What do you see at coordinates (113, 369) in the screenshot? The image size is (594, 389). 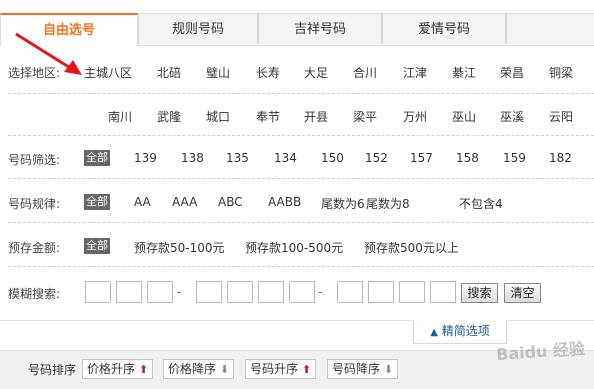 I see `sort-button-label: 价格升序` at bounding box center [113, 369].